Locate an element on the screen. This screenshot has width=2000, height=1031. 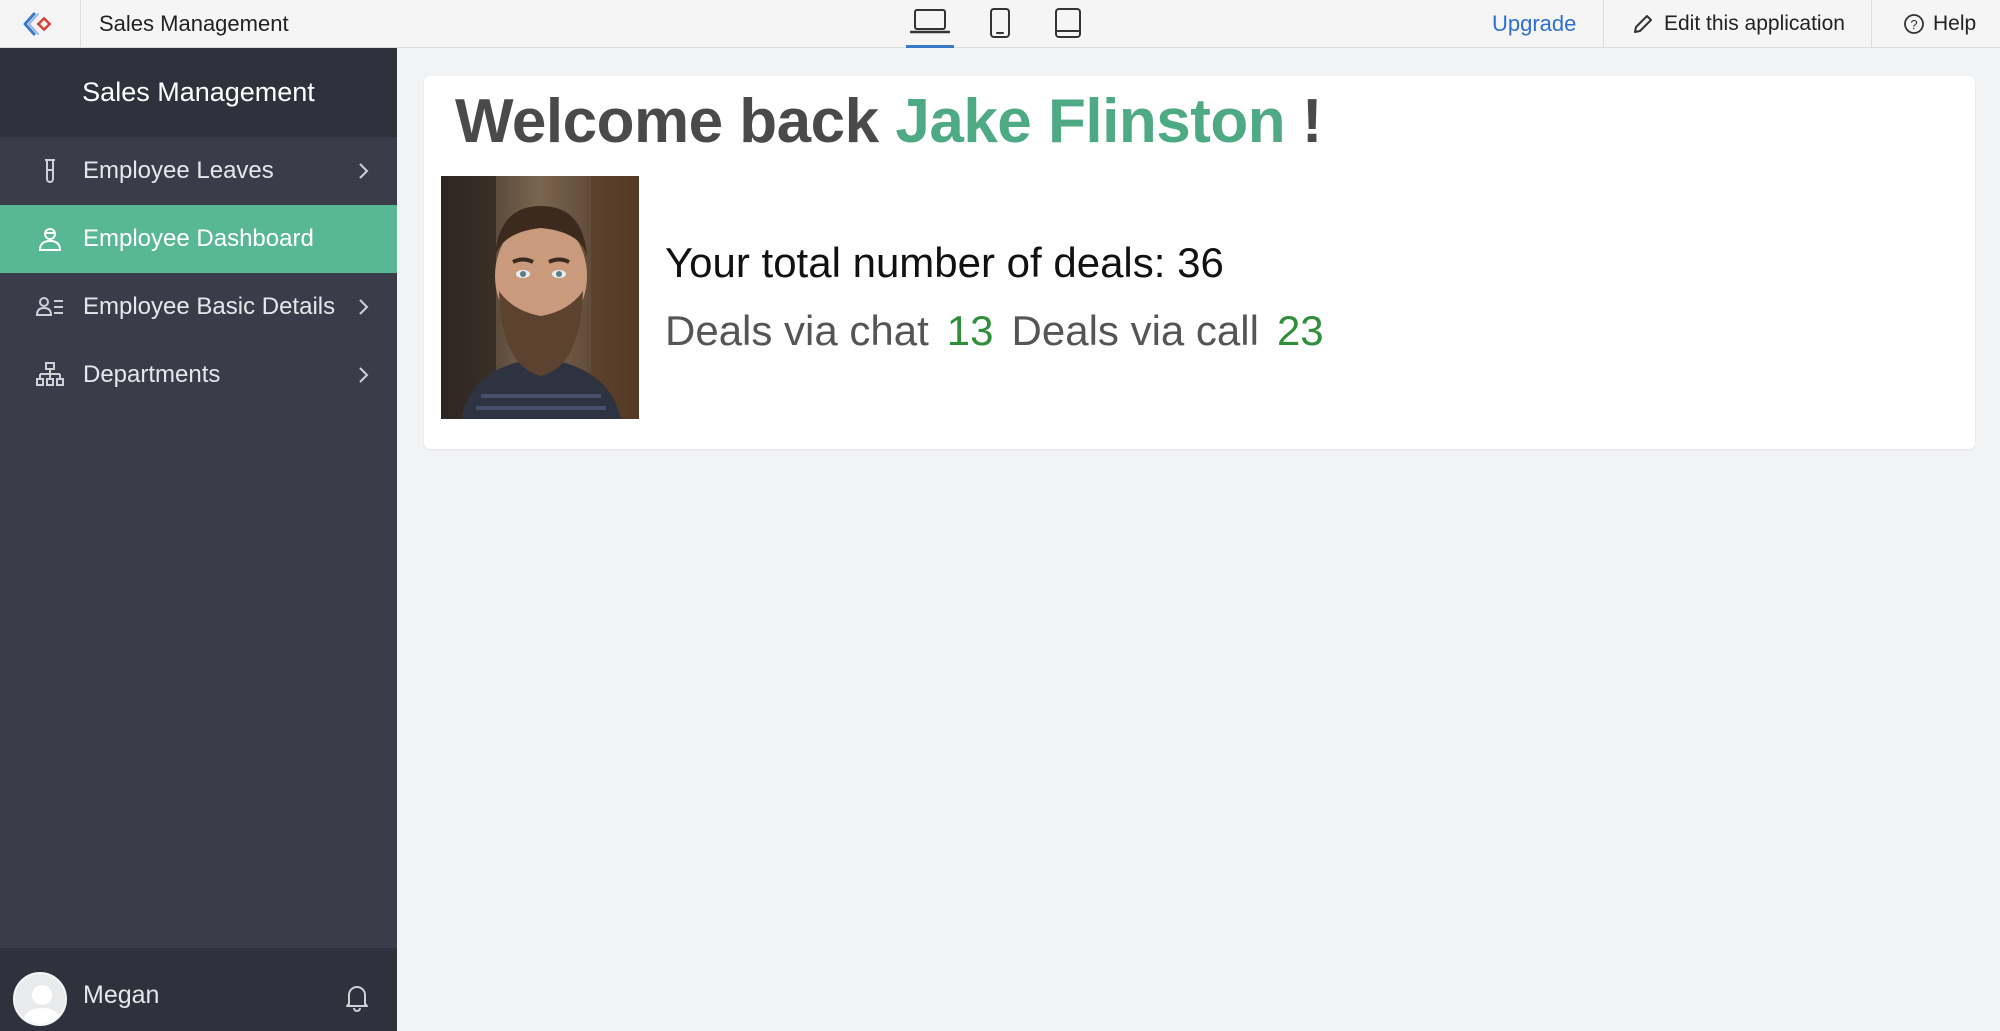
deals-breakdown: Deals via chat 13 Deals via call 23 is located at coordinates (994, 331).